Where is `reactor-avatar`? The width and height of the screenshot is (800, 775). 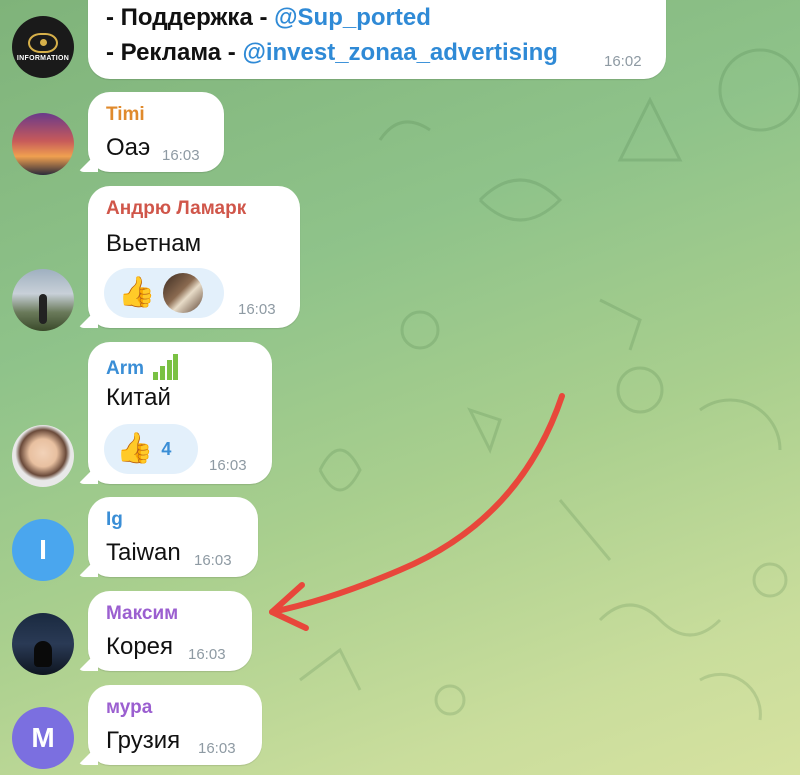 reactor-avatar is located at coordinates (183, 293).